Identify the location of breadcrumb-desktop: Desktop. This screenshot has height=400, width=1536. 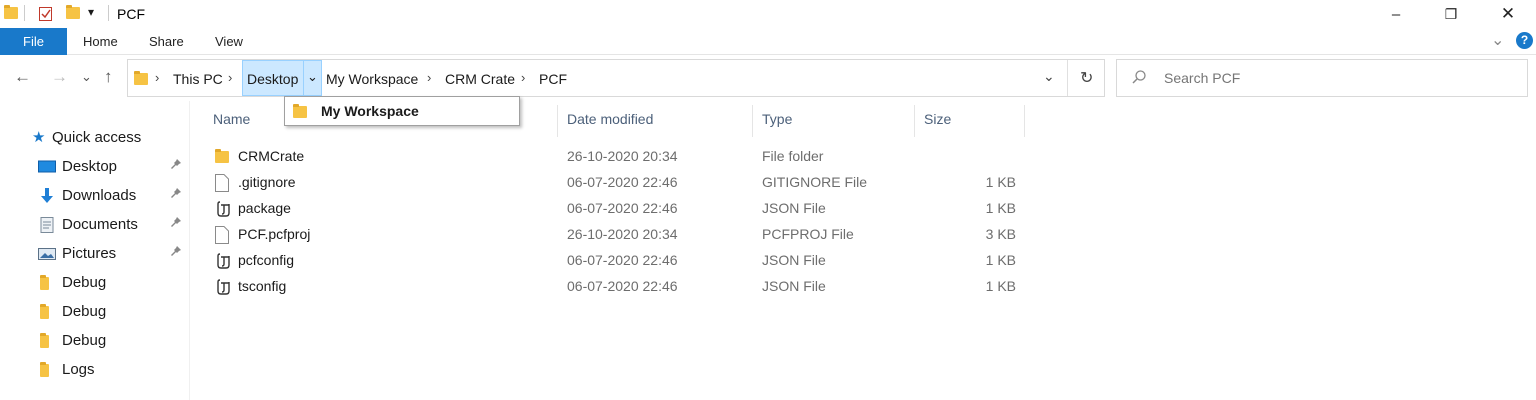
(272, 79).